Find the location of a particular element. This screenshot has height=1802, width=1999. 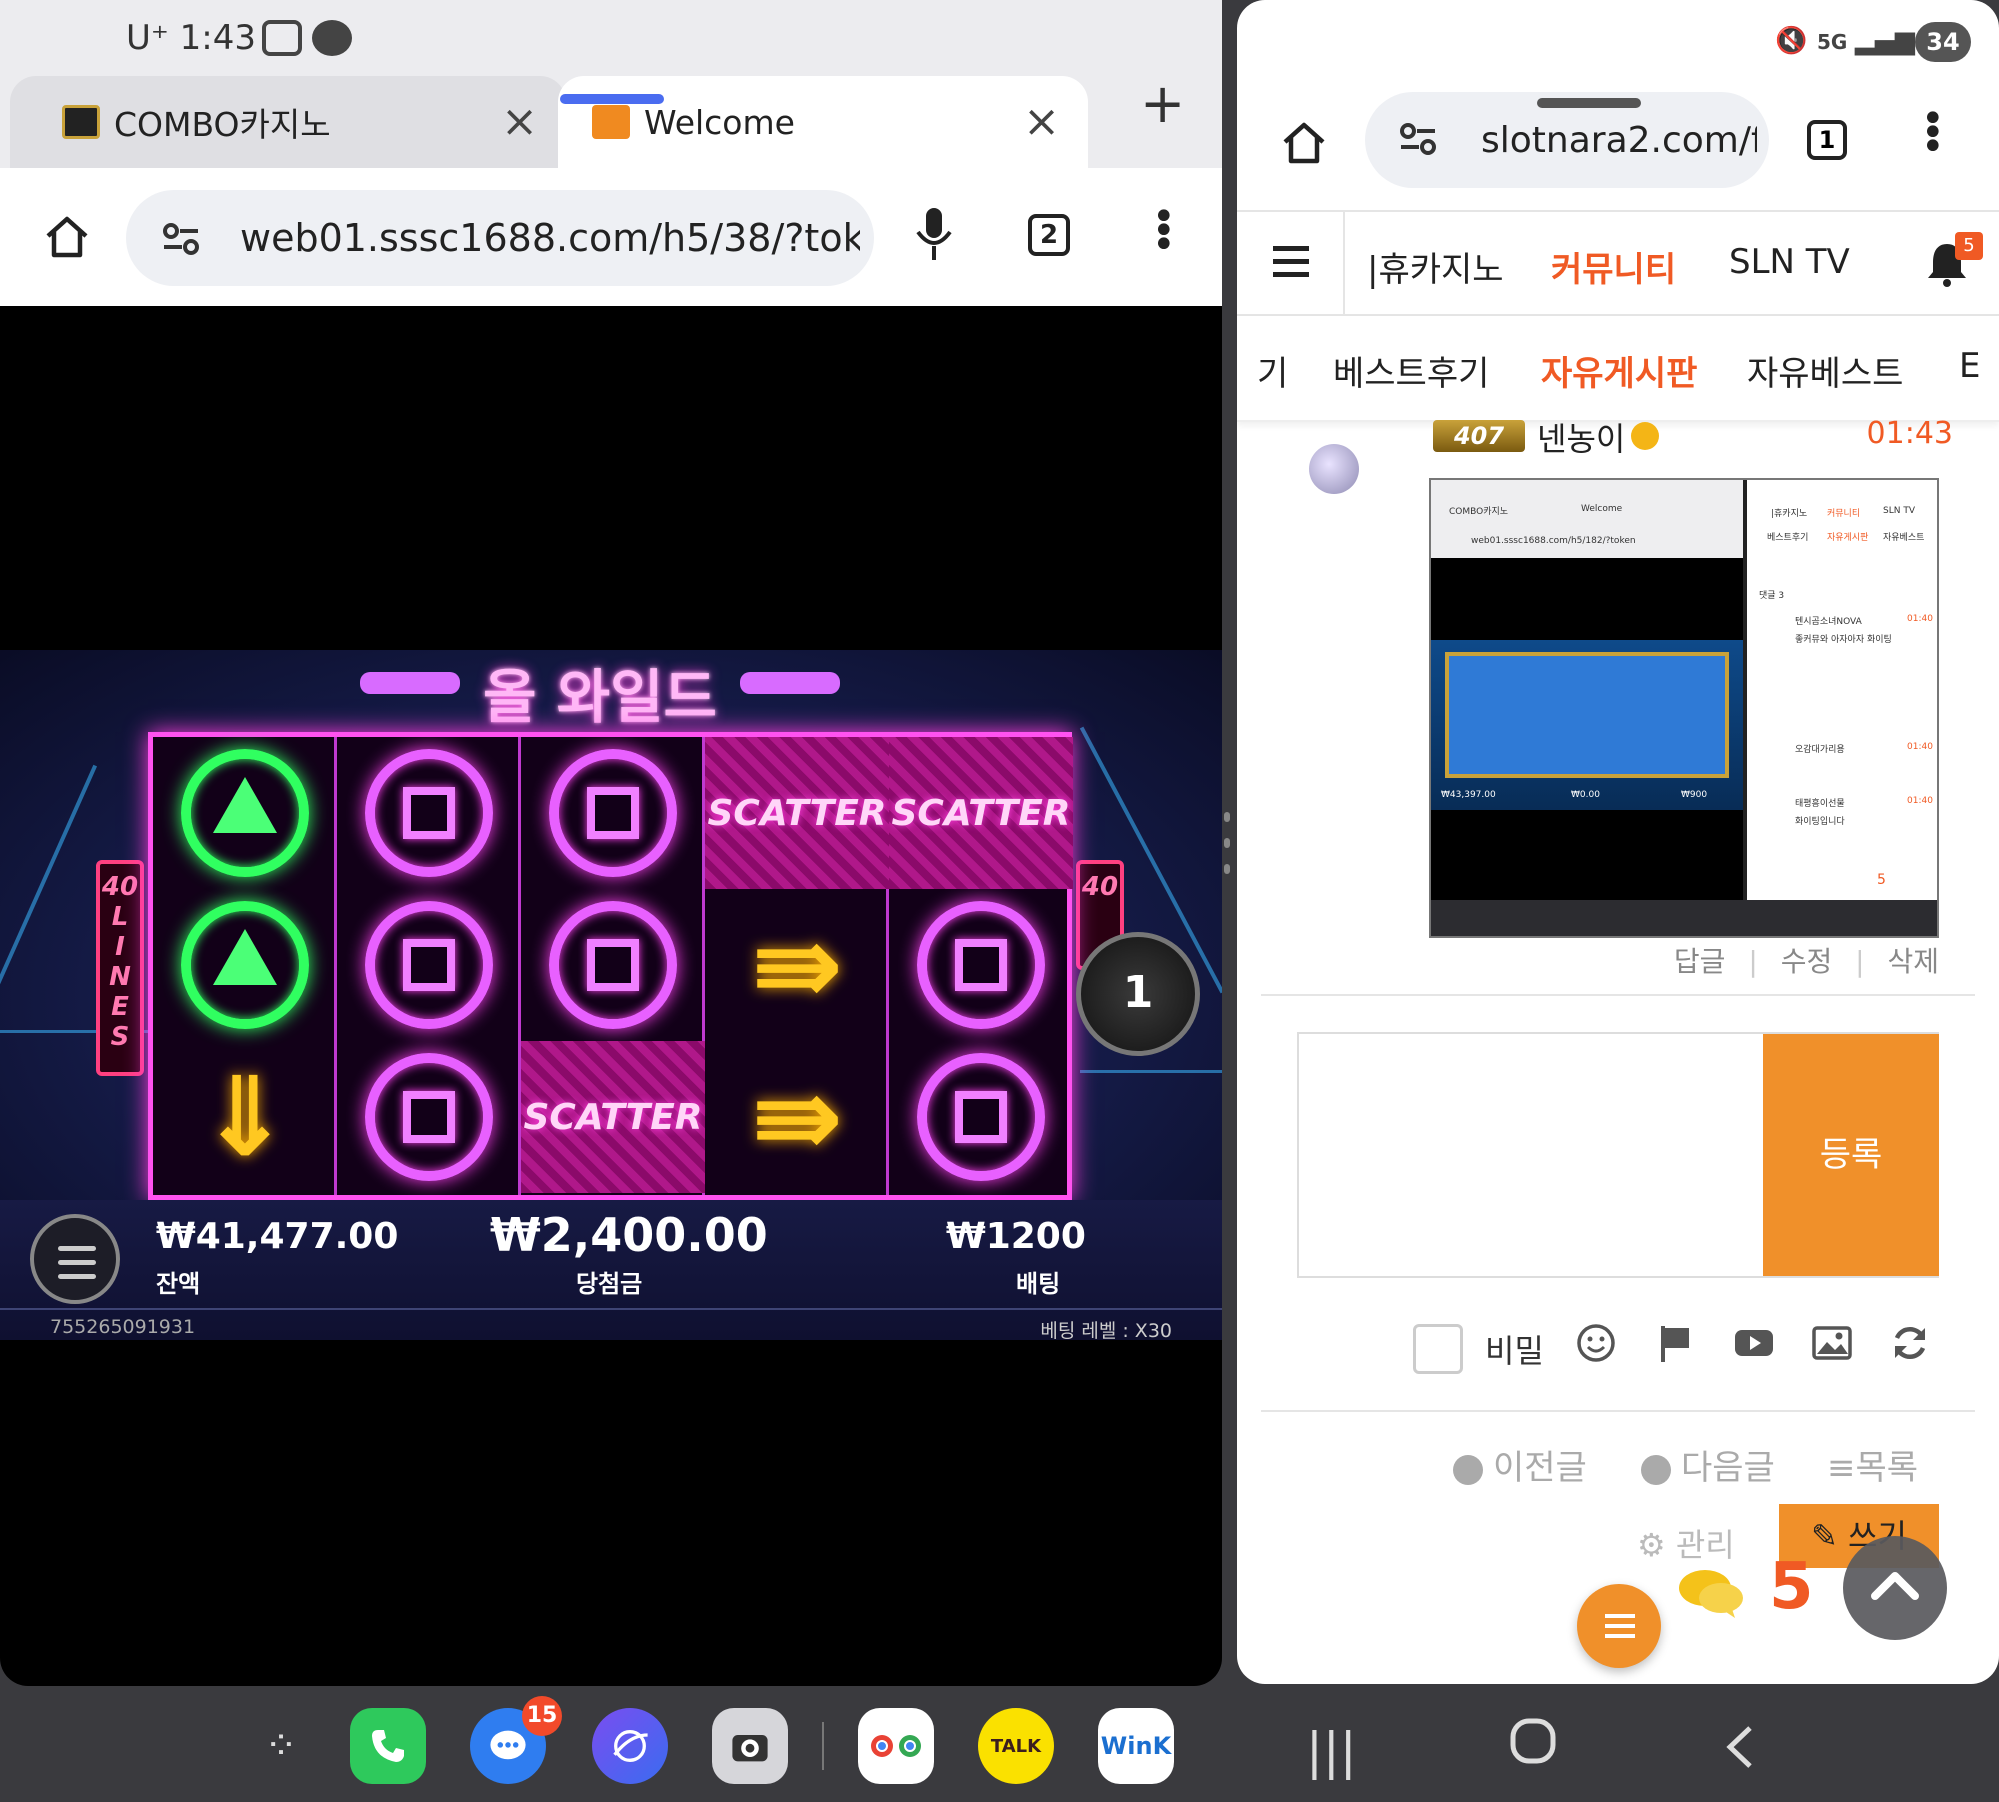

subnav-item-best-review: 베스트후기 is located at coordinates (1411, 370).